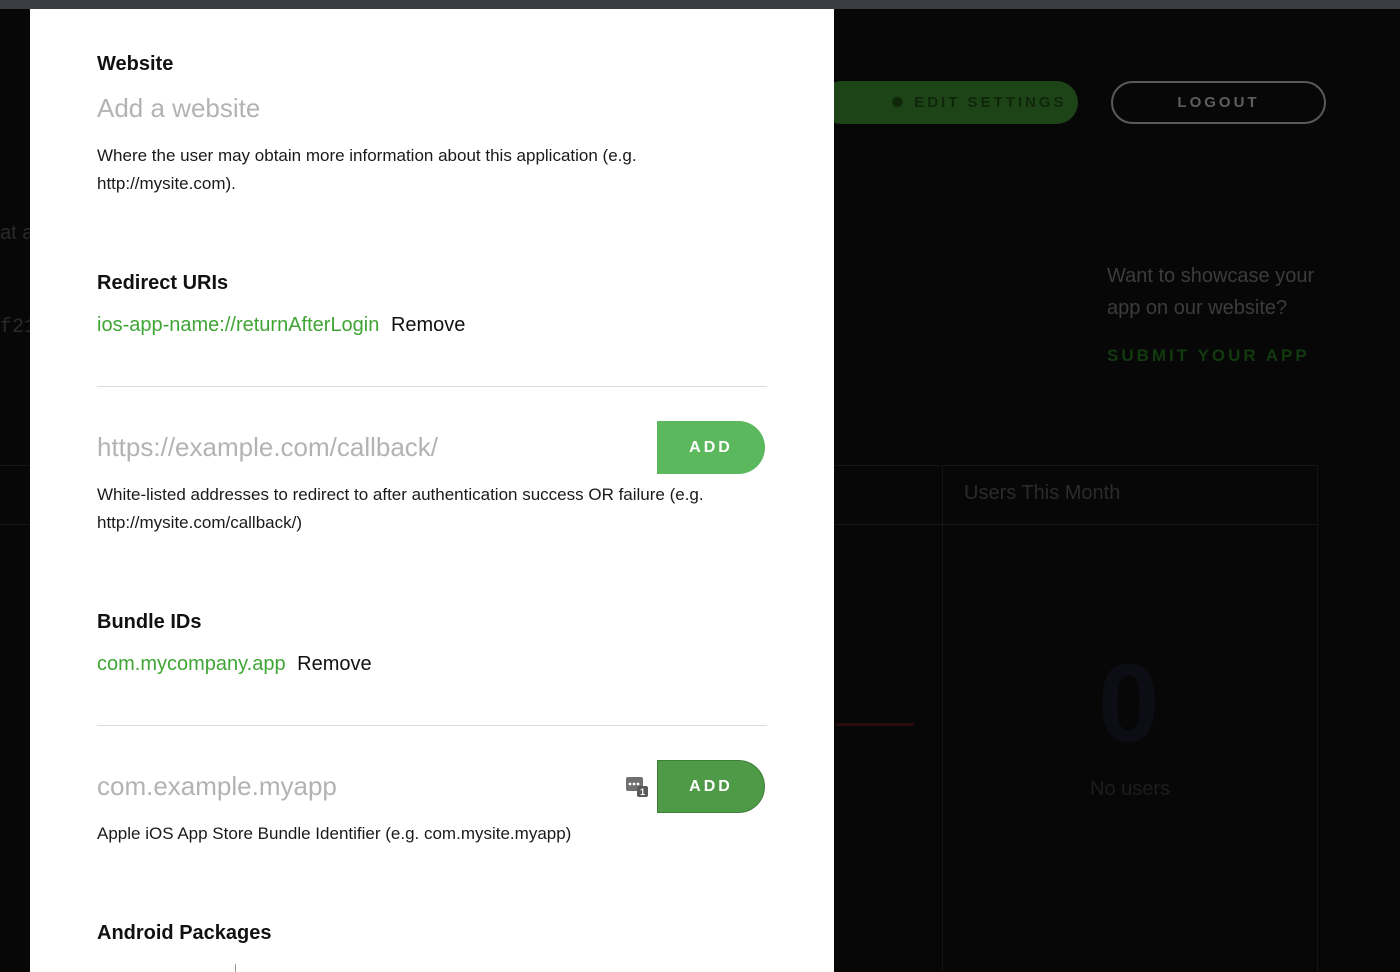 Image resolution: width=1400 pixels, height=972 pixels. Describe the element at coordinates (1130, 789) in the screenshot. I see `users-empty-text: No users` at that location.